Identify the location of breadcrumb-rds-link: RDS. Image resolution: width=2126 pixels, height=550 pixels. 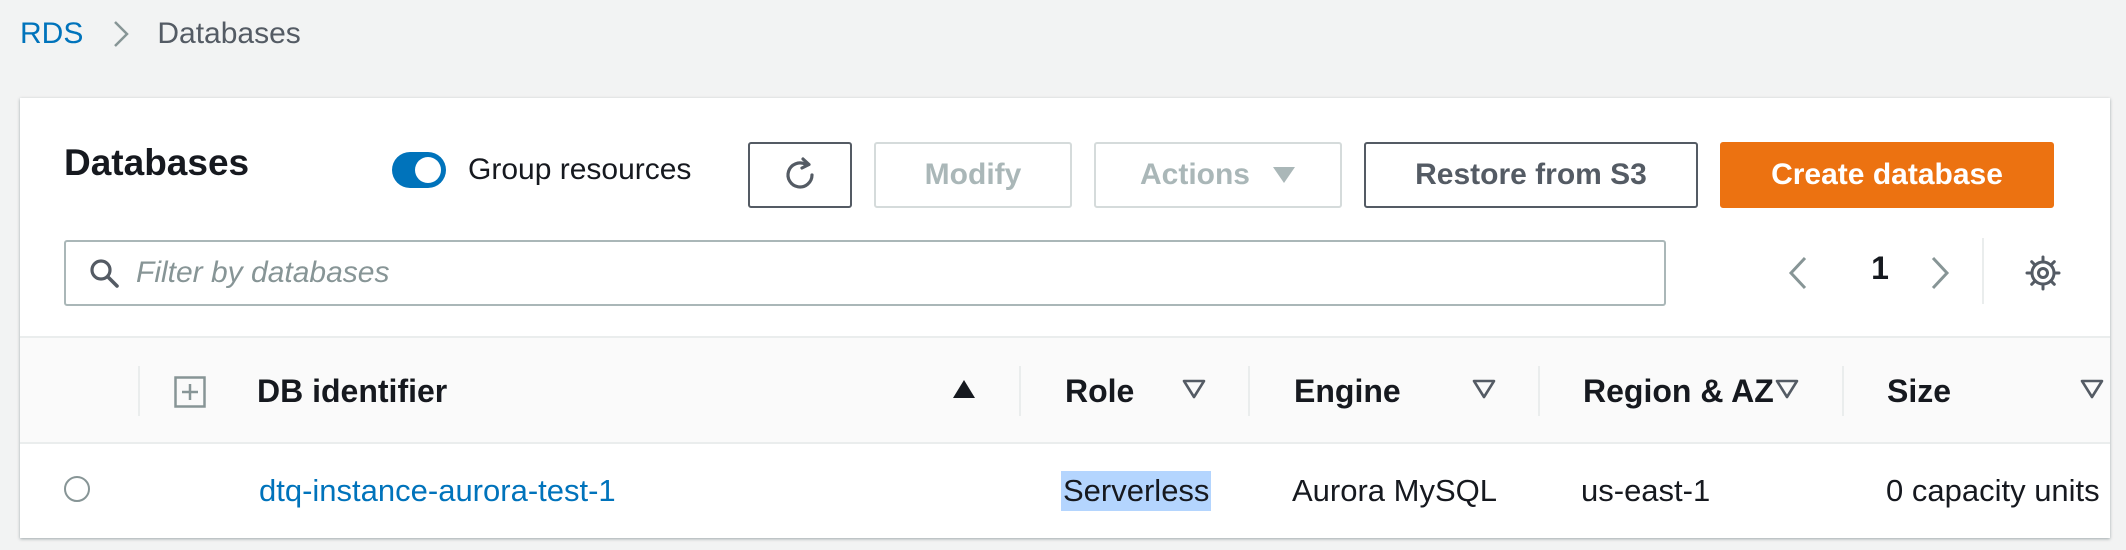
(51, 34).